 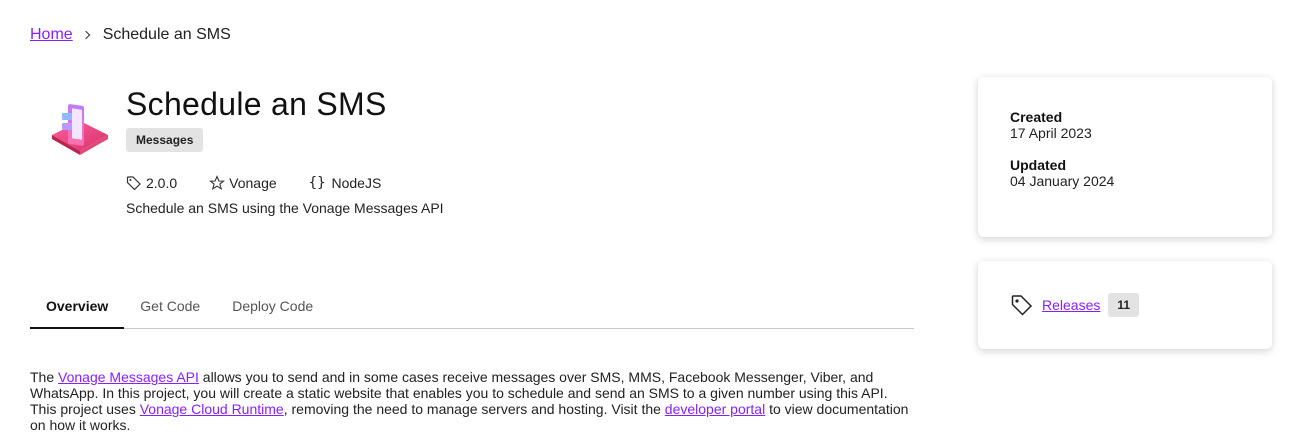 I want to click on tab-overview: Overview, so click(x=77, y=306).